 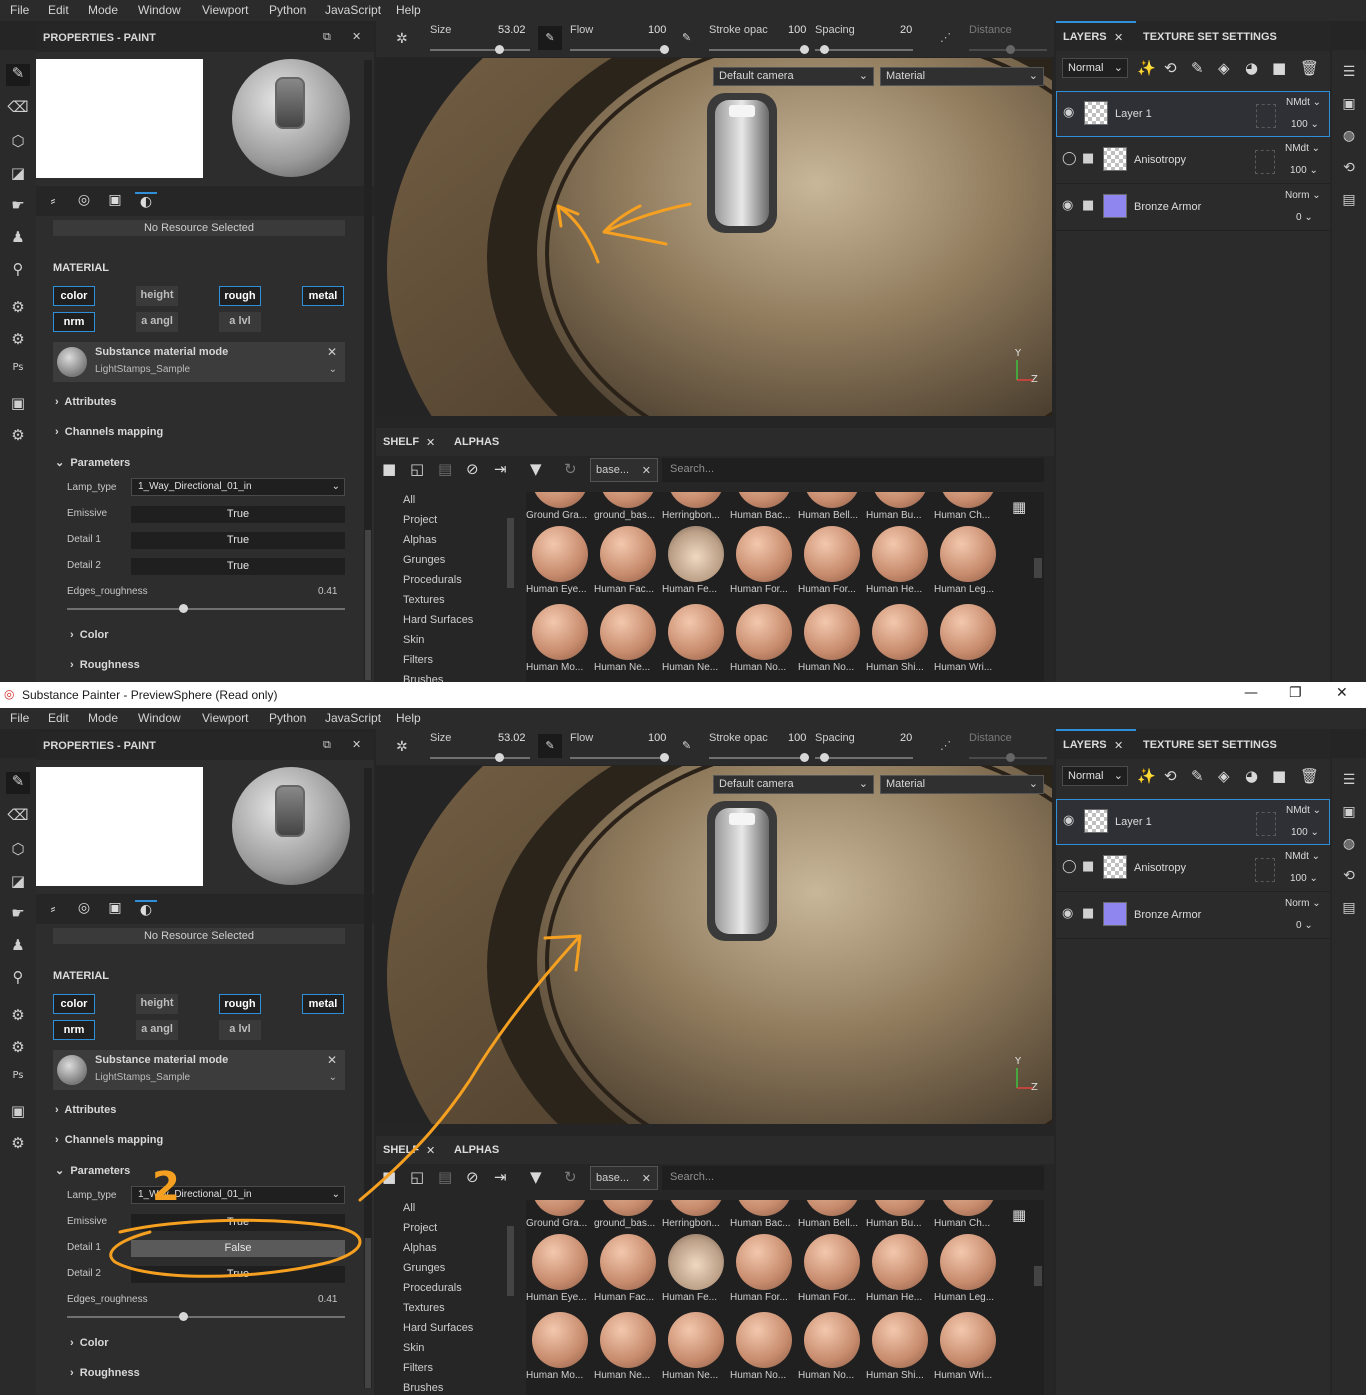 What do you see at coordinates (1349, 909) in the screenshot?
I see `log-icon: ▤` at bounding box center [1349, 909].